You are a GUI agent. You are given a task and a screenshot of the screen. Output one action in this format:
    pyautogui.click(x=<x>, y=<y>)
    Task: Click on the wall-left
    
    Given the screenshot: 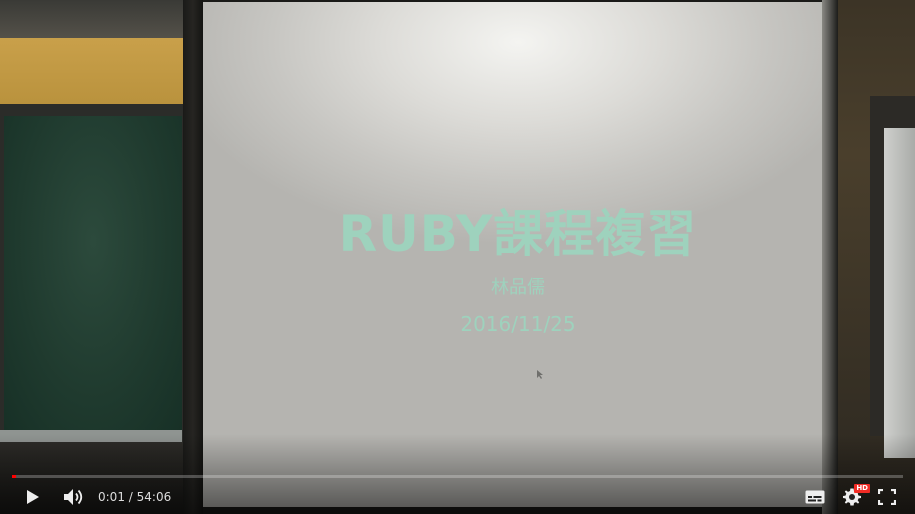 What is the action you would take?
    pyautogui.click(x=94, y=74)
    